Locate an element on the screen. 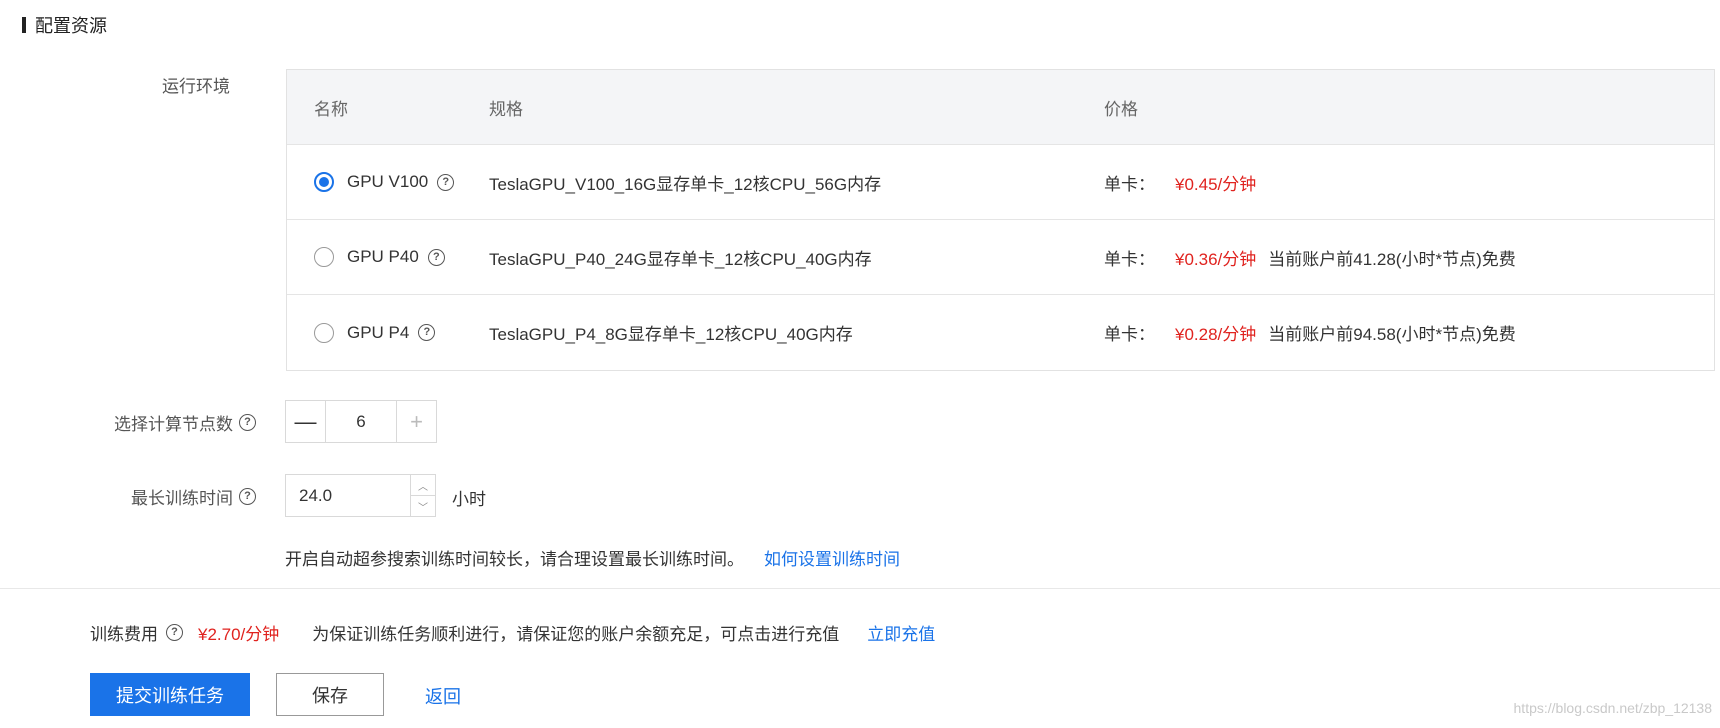 The width and height of the screenshot is (1720, 728). env-spec: TeslaGPU_V100_16G显存单卡_12核CPU_56G内存 is located at coordinates (685, 184).